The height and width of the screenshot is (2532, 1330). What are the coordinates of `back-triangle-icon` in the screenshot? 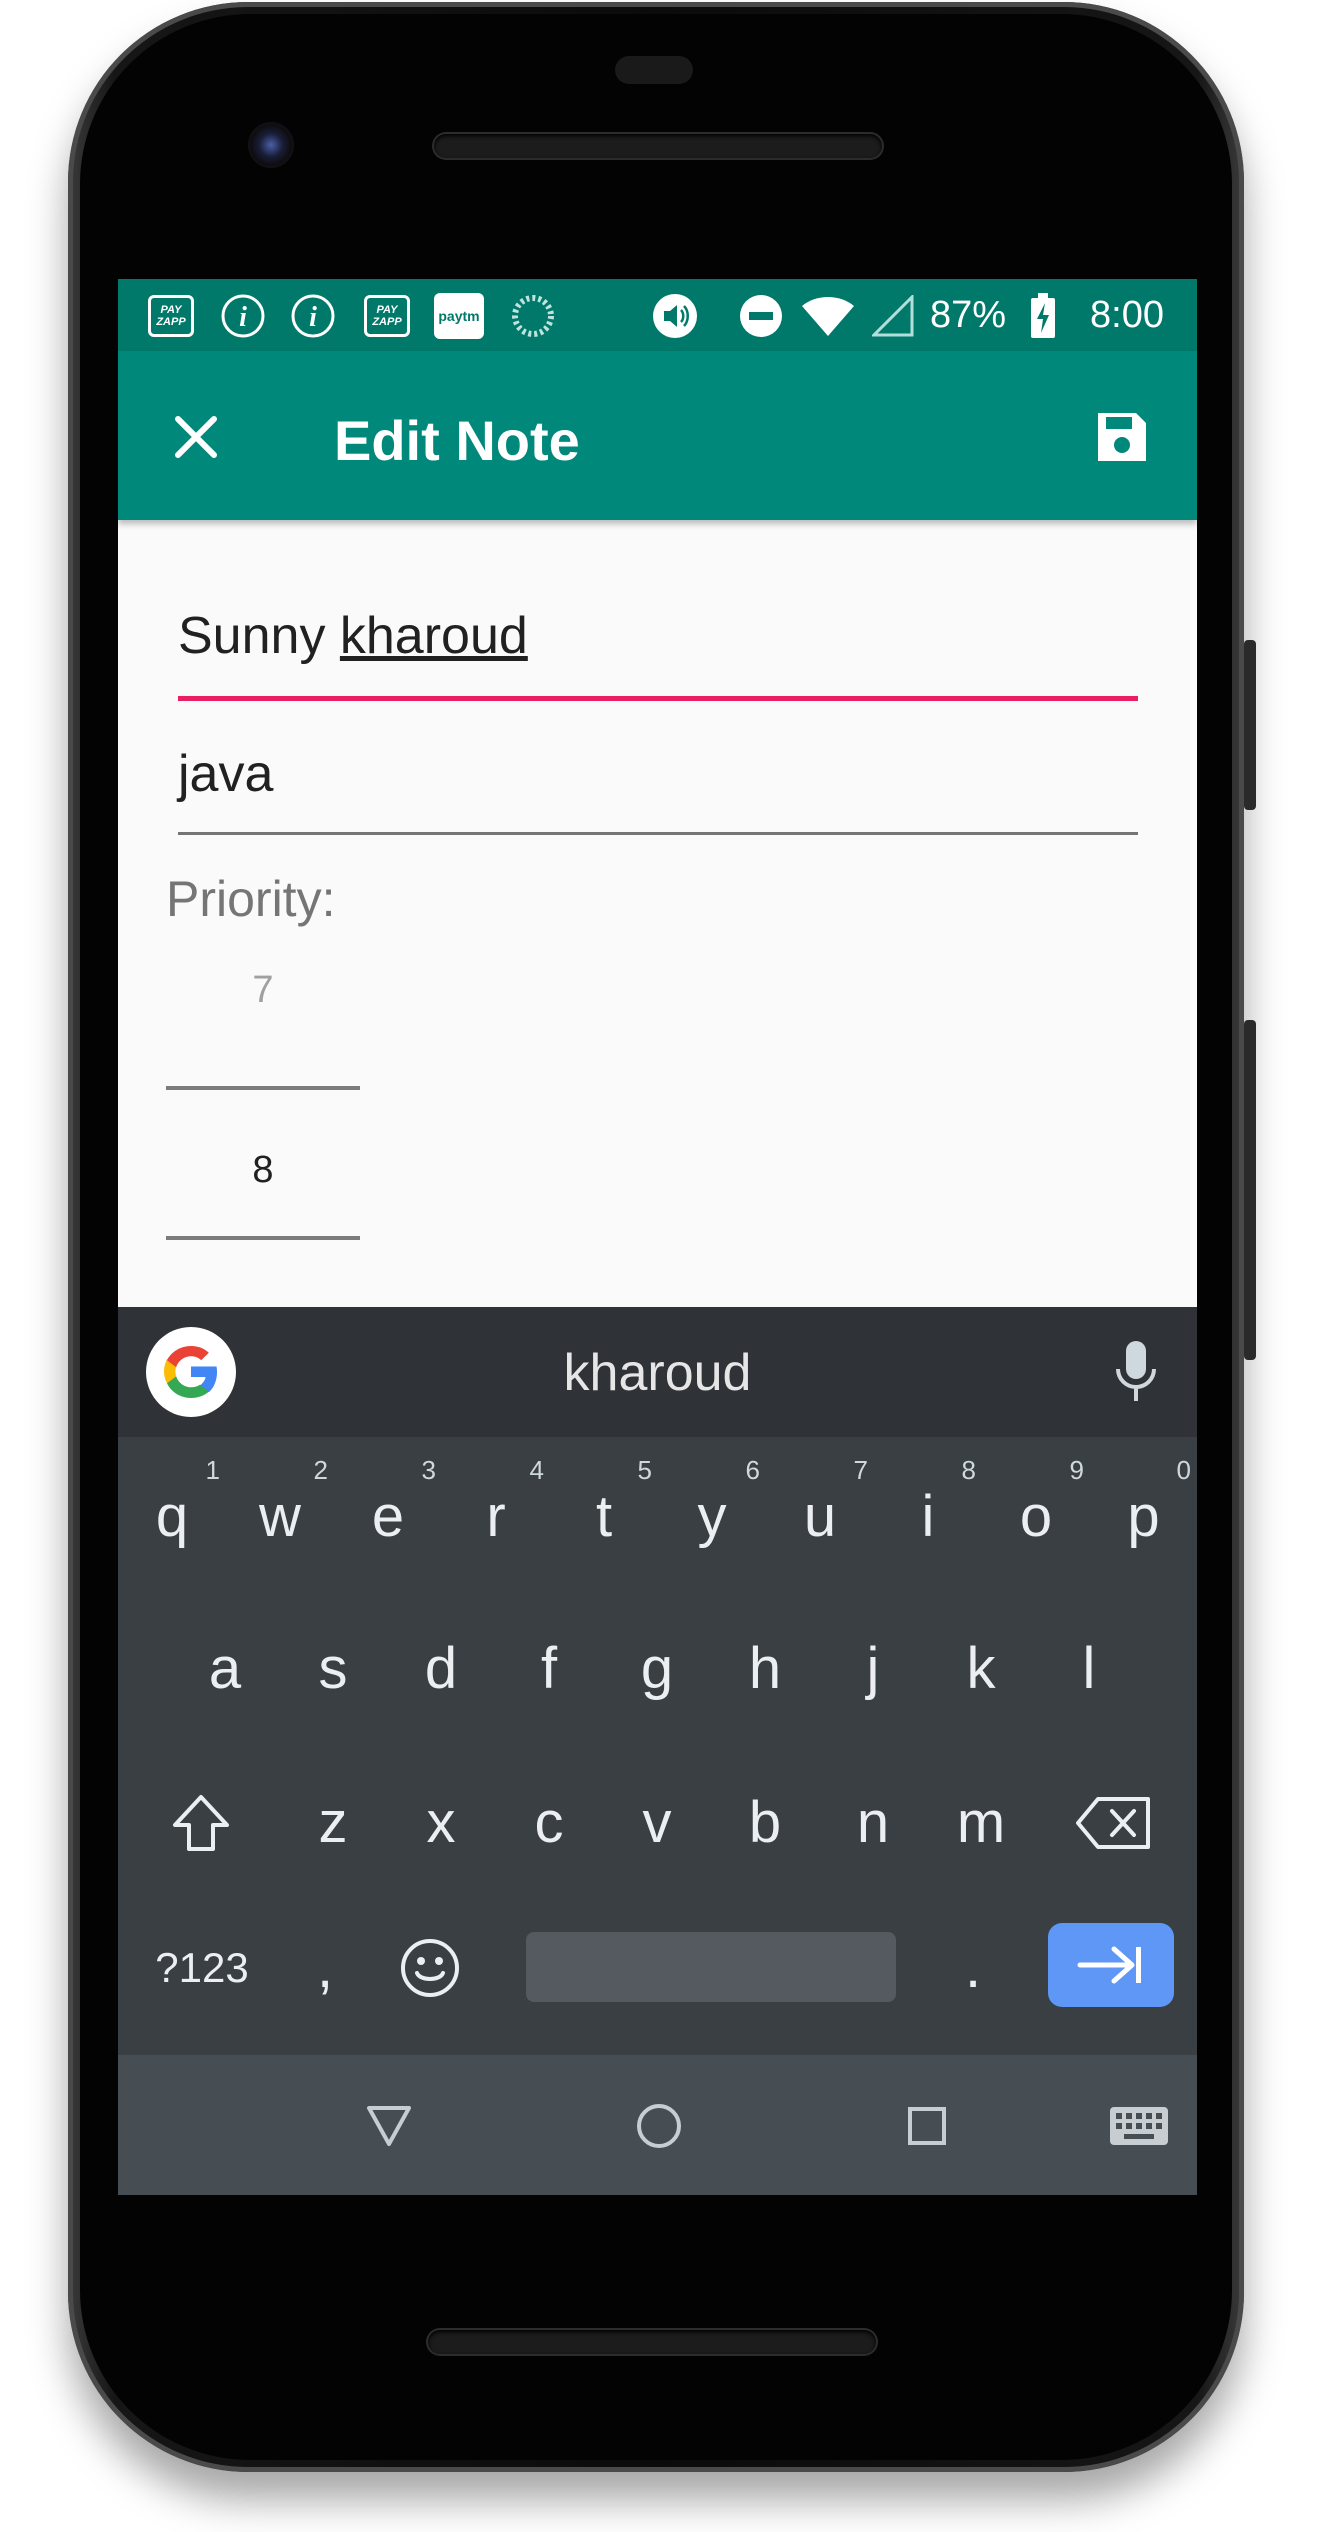 It's located at (389, 2126).